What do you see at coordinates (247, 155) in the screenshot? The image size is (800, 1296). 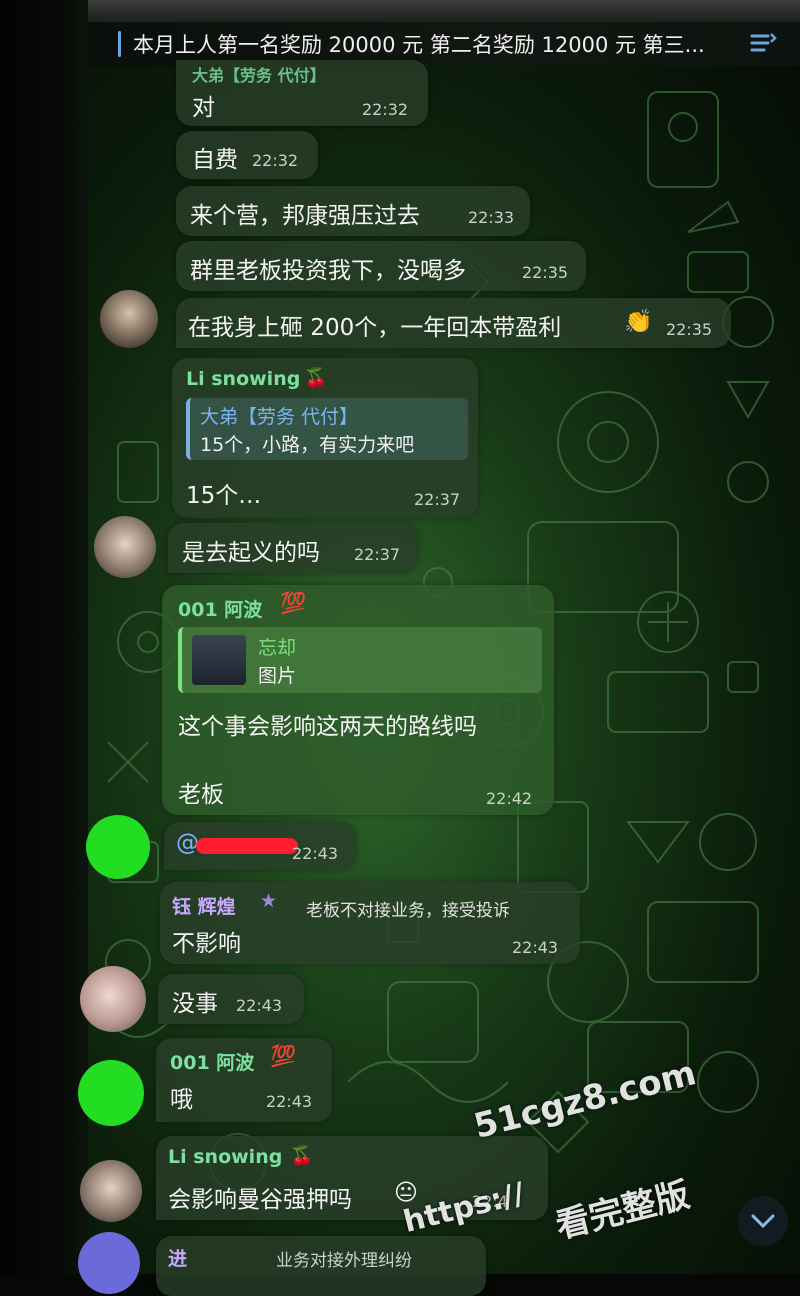 I see `message-bubble: 自费 22:32` at bounding box center [247, 155].